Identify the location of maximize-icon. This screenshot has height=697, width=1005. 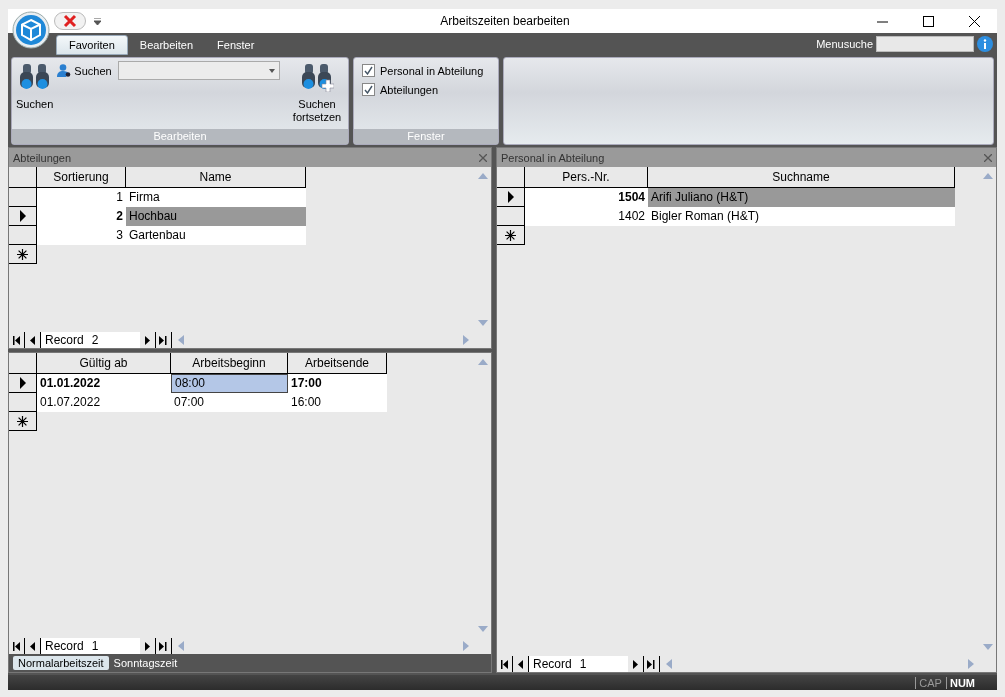
(928, 21).